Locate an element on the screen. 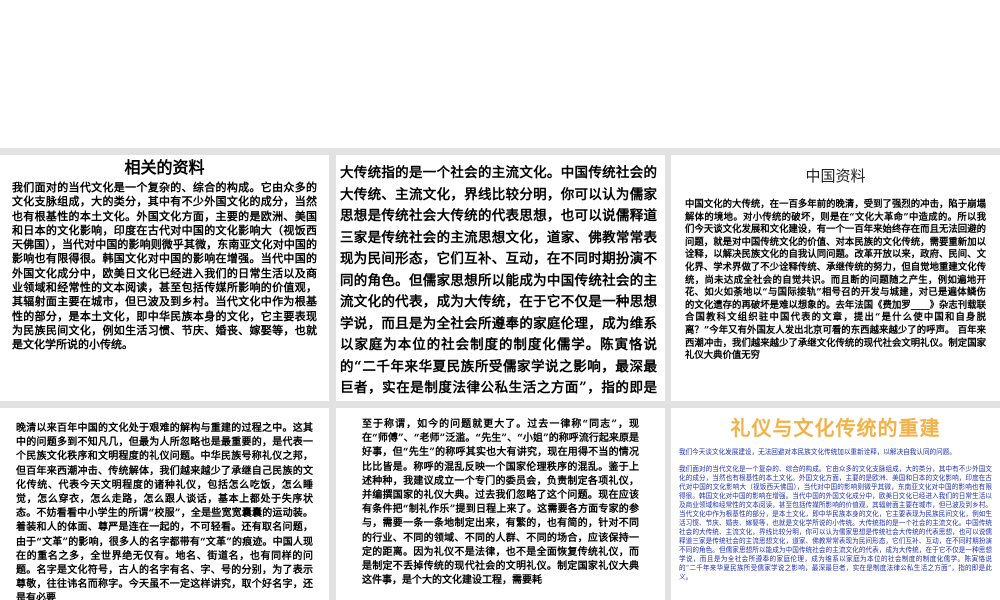 Image resolution: width=1000 pixels, height=600 pixels. slide-title: 相关的资料 is located at coordinates (164, 167).